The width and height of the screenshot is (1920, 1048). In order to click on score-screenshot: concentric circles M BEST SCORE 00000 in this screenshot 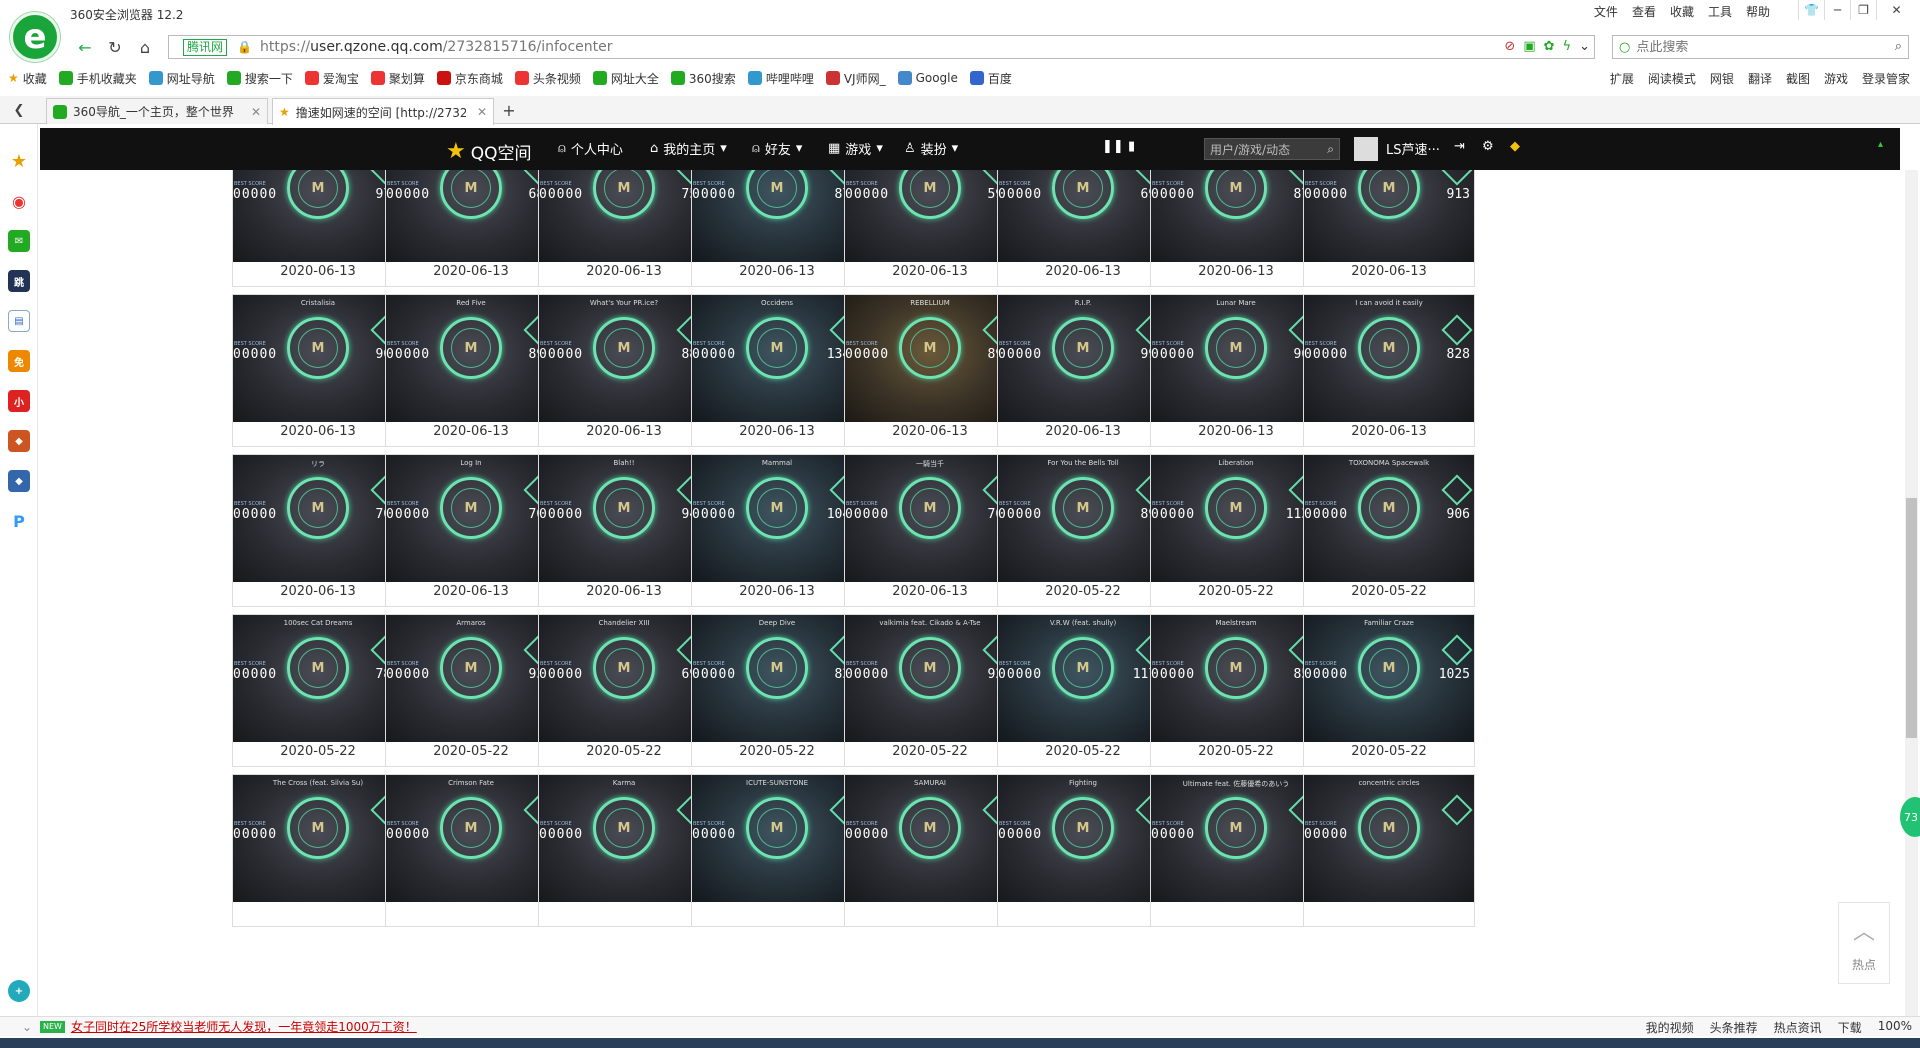, I will do `click(1389, 838)`.